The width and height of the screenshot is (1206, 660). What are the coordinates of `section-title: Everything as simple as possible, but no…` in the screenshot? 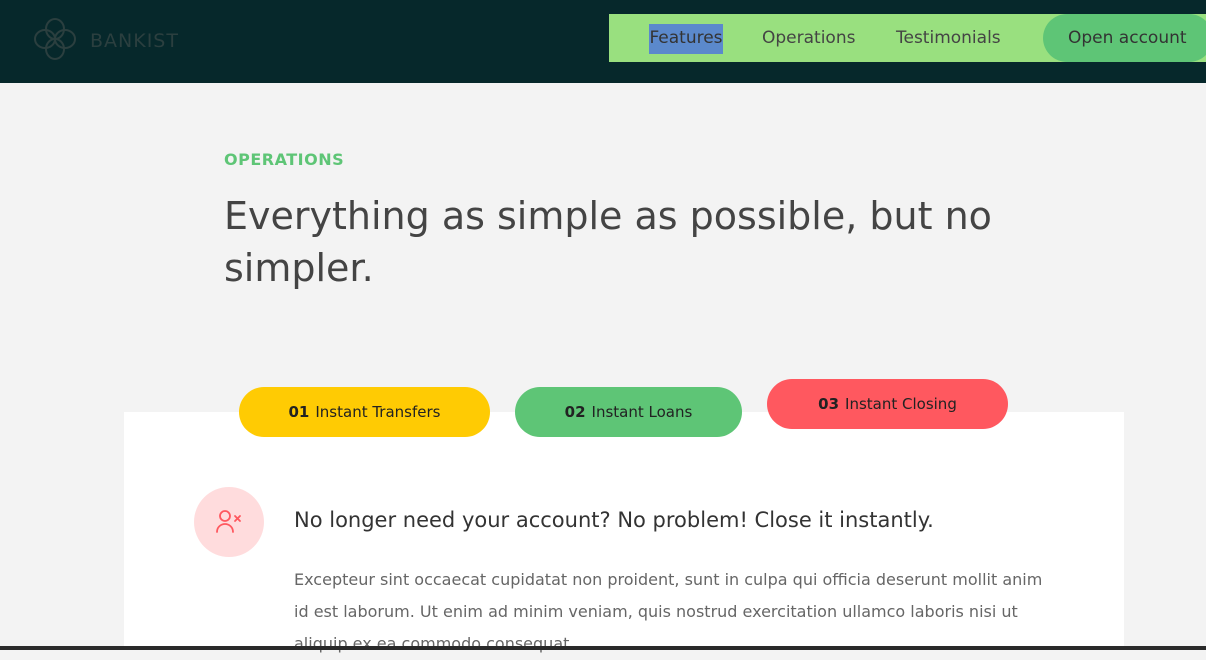 It's located at (608, 242).